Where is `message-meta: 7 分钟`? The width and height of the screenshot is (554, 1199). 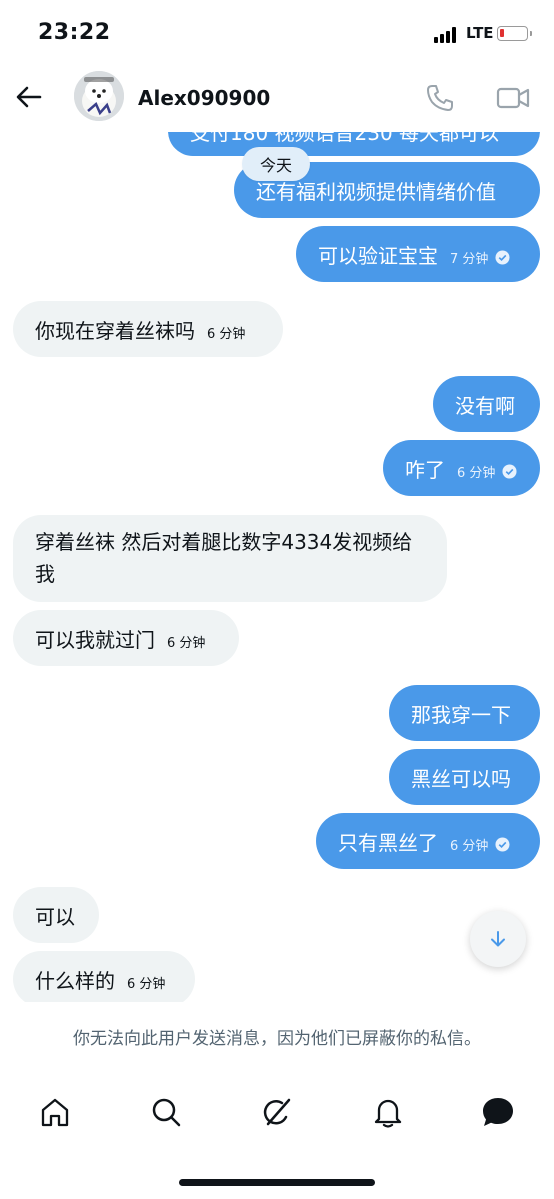
message-meta: 7 分钟 is located at coordinates (480, 257).